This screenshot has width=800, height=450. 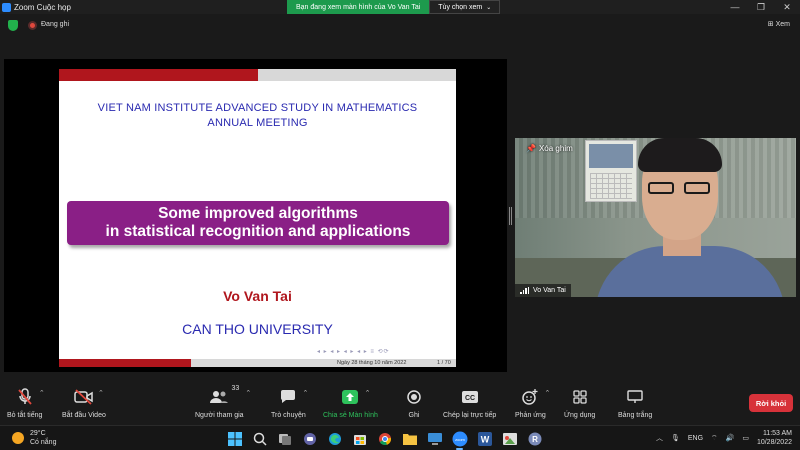 What do you see at coordinates (580, 415) in the screenshot?
I see `apps-label: Ứng dụng` at bounding box center [580, 415].